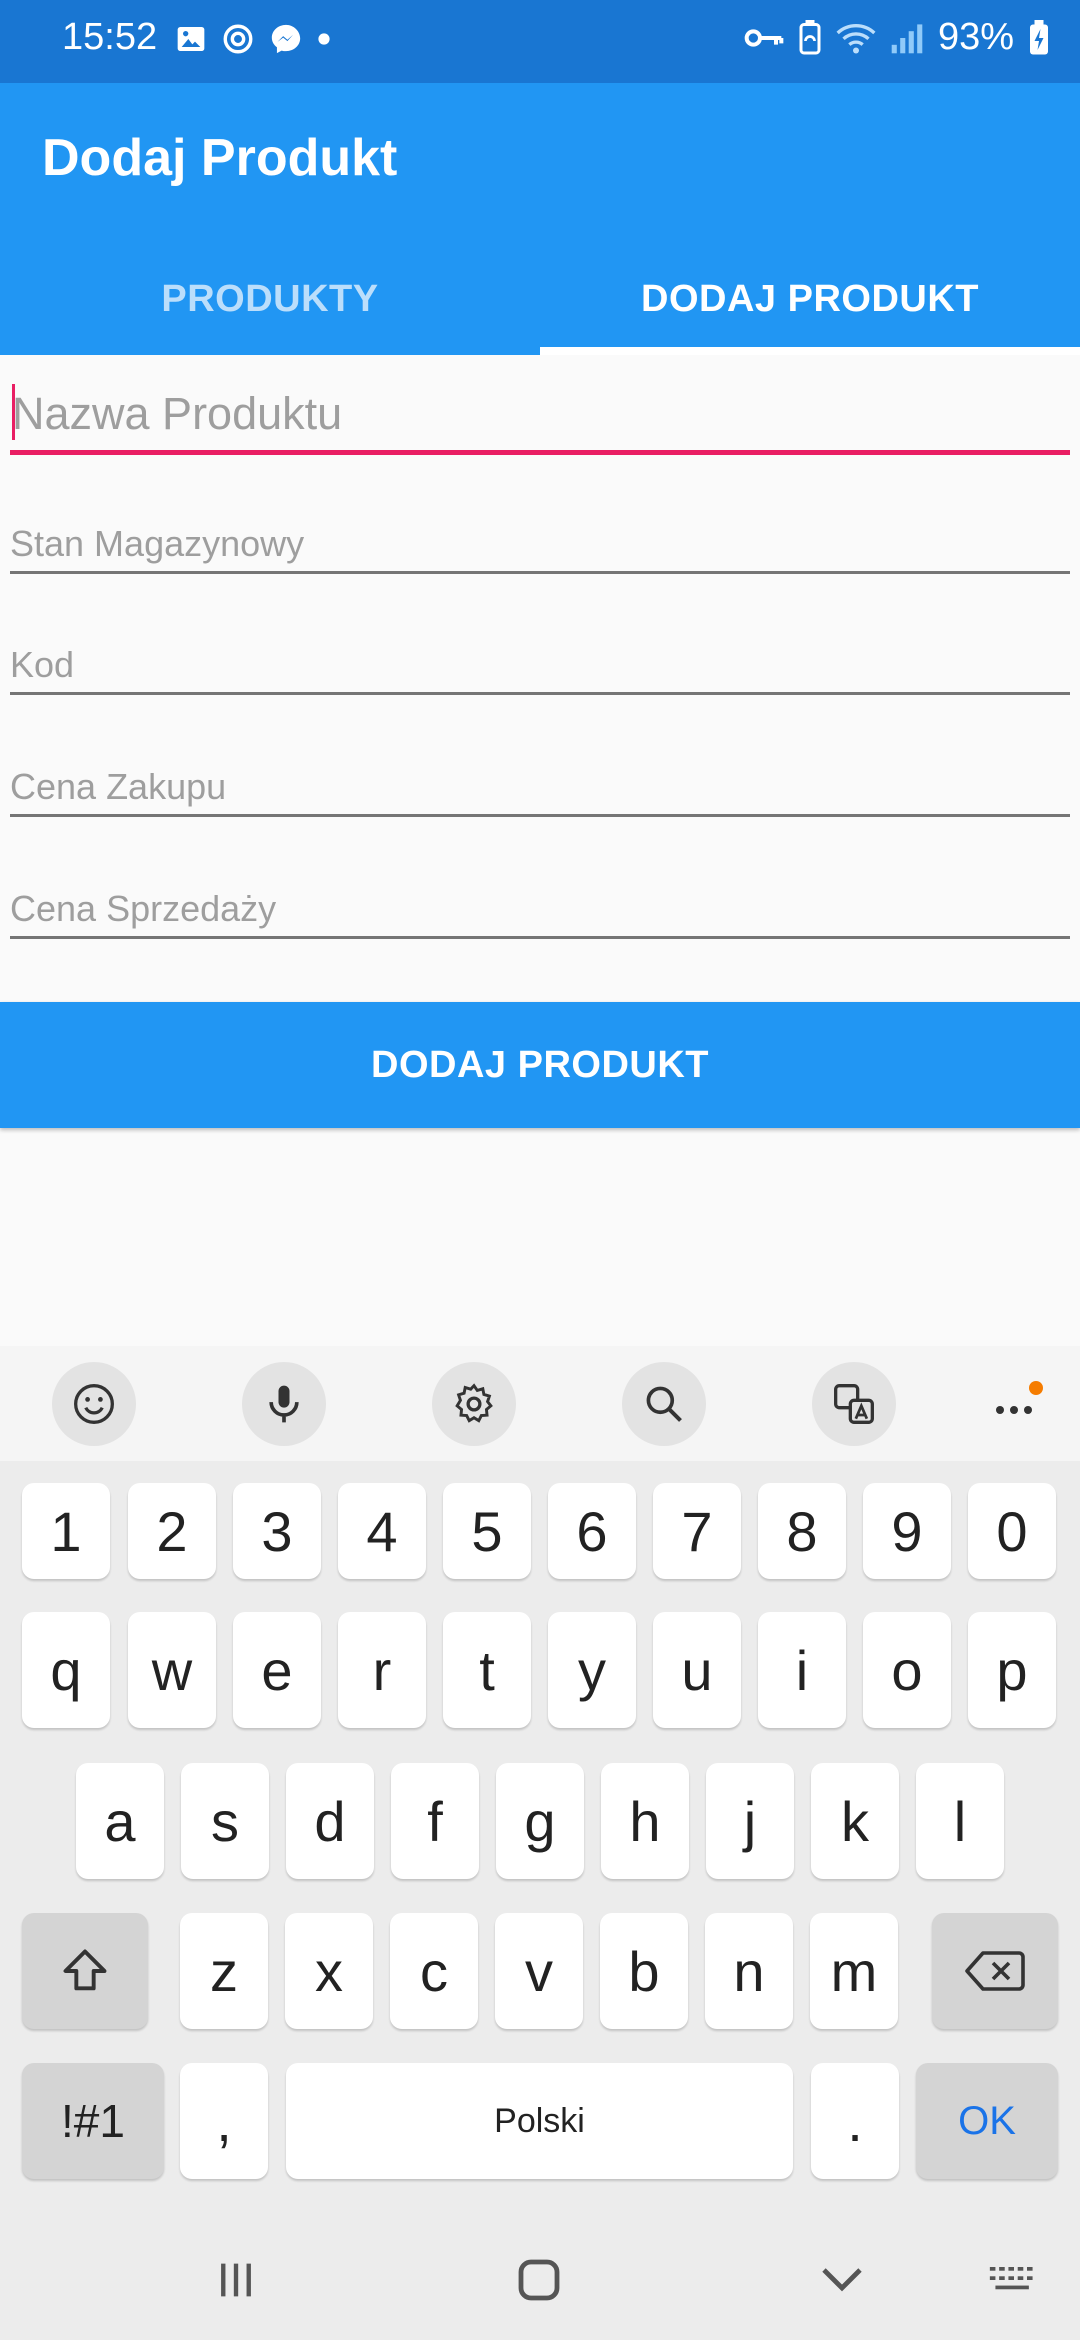  Describe the element at coordinates (435, 1821) in the screenshot. I see `key-f: f` at that location.